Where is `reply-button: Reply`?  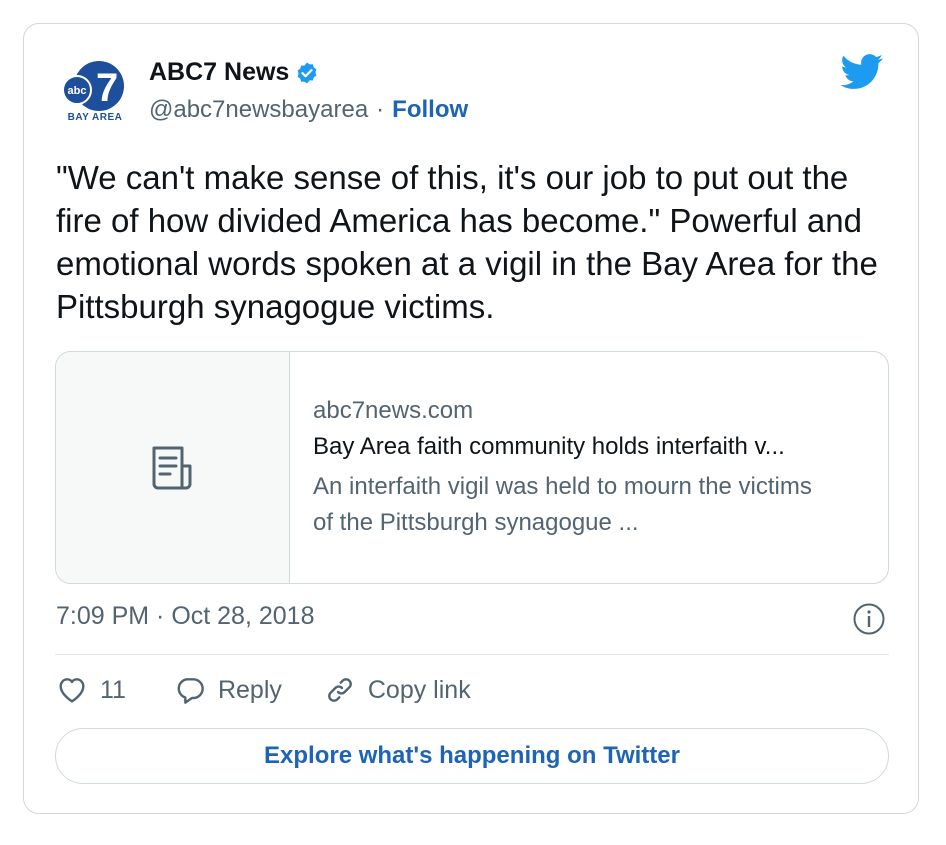
reply-button: Reply is located at coordinates (228, 690).